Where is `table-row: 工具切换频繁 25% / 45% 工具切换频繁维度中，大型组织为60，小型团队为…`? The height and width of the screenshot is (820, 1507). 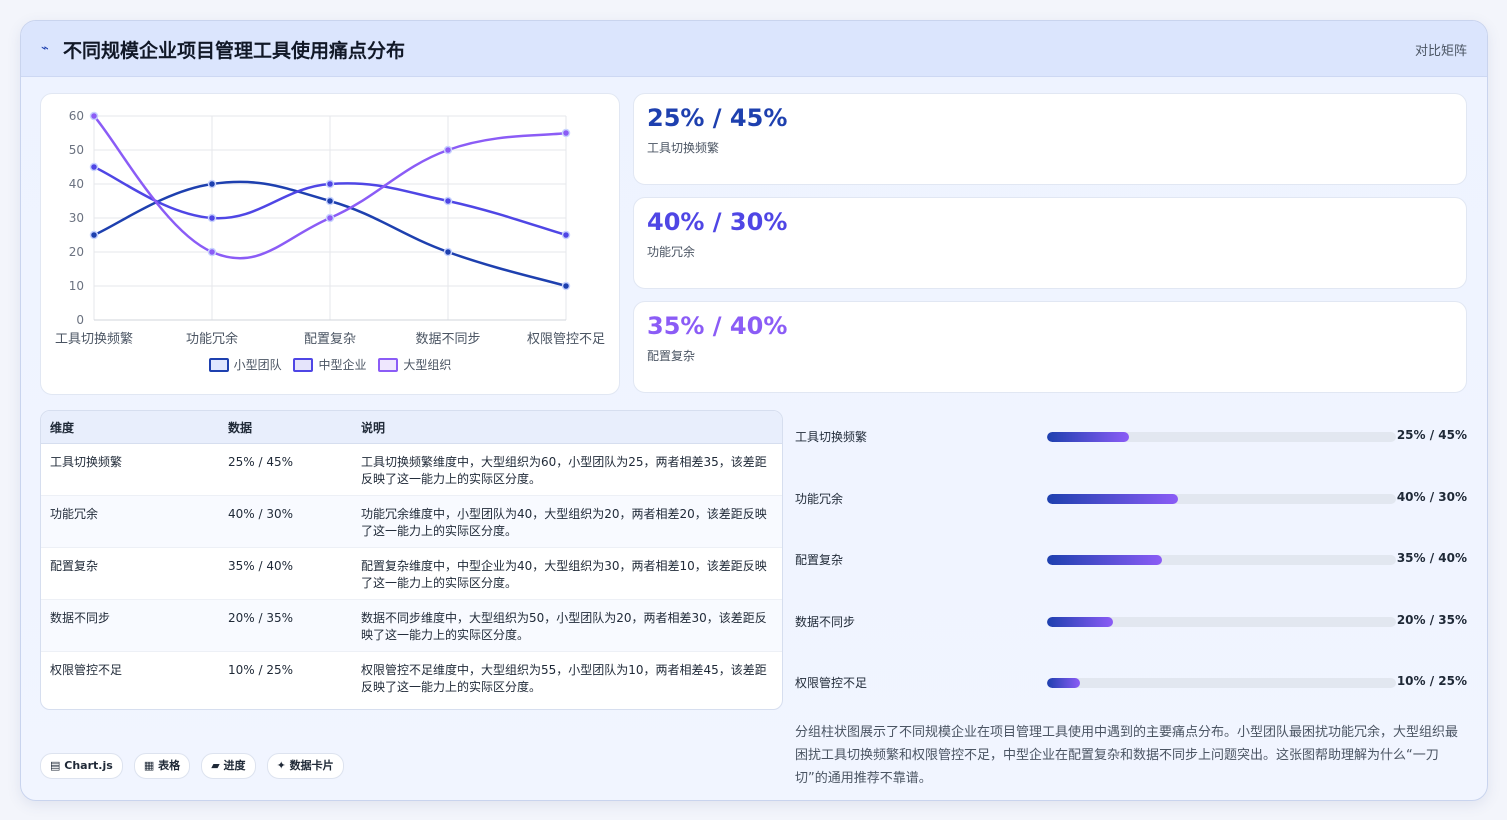 table-row: 工具切换频繁 25% / 45% 工具切换频繁维度中，大型组织为60，小型团队为… is located at coordinates (411, 469).